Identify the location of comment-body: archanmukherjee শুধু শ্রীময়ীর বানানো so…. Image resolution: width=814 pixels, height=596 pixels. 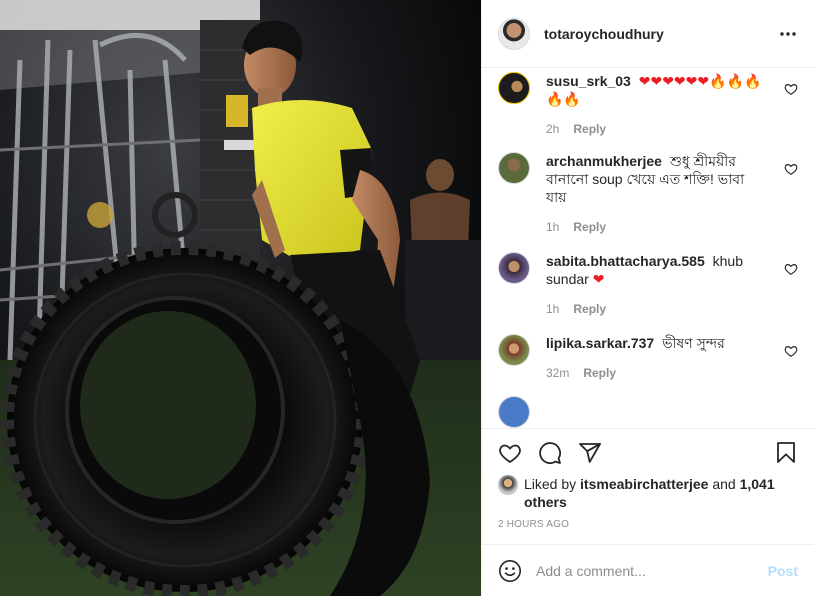
(673, 193).